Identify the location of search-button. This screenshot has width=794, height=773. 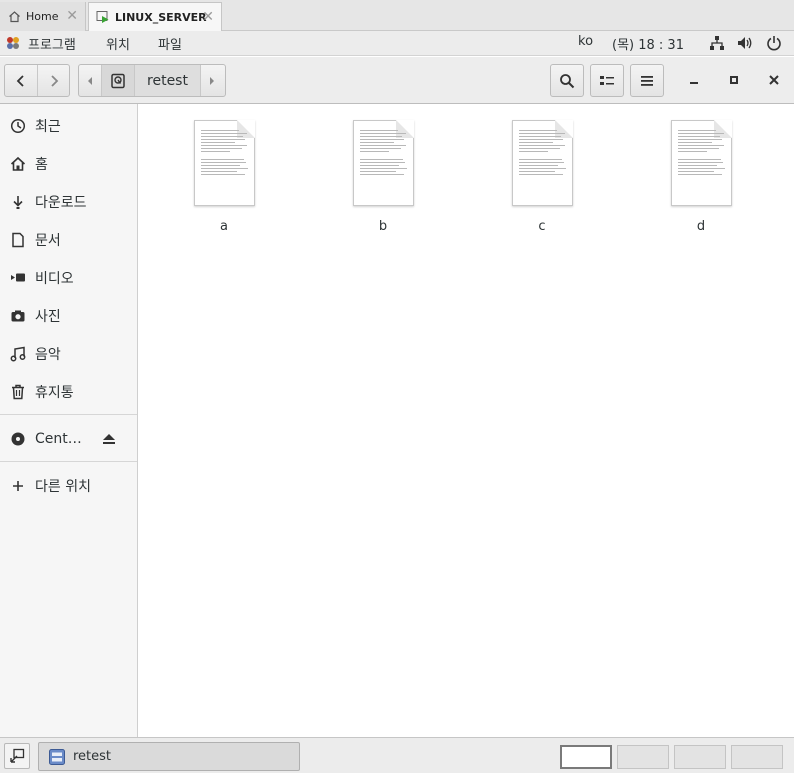
(567, 80).